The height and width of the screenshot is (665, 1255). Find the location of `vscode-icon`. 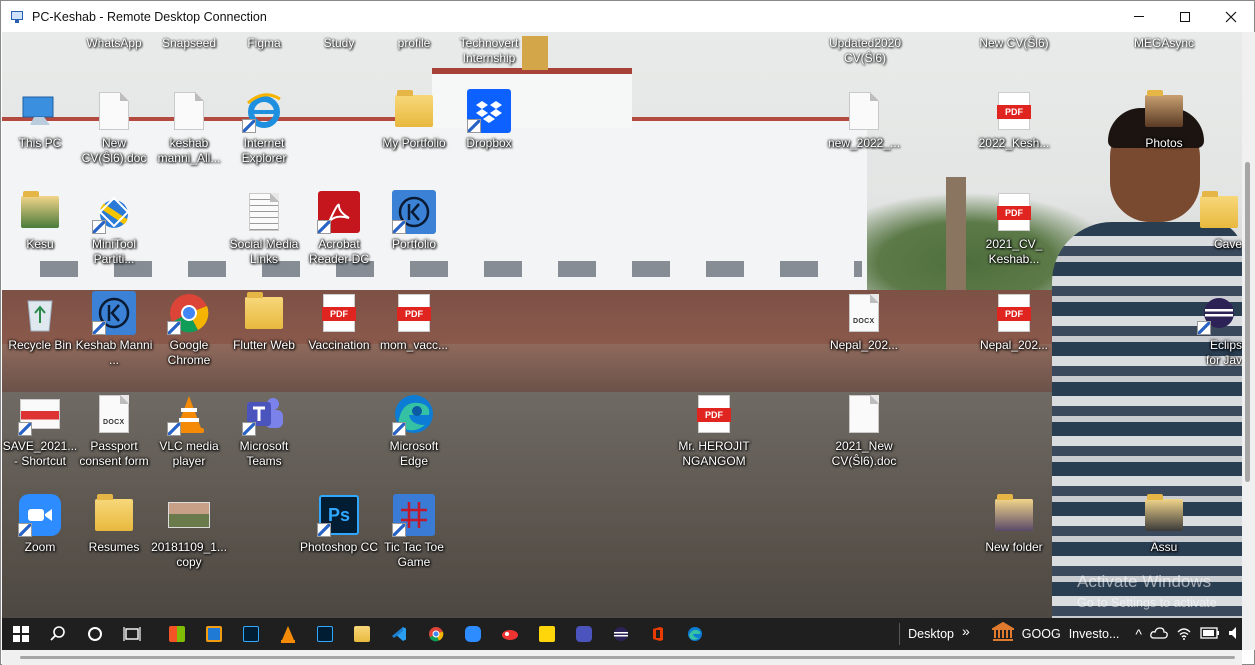

vscode-icon is located at coordinates (398, 634).